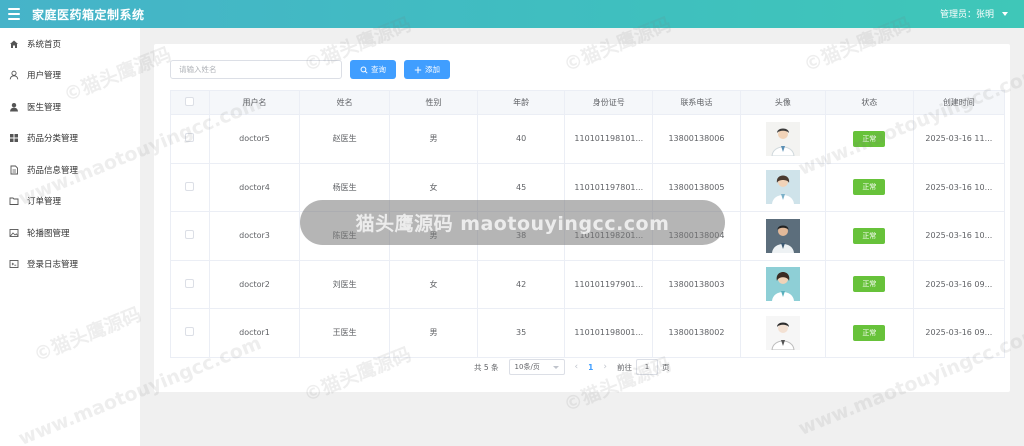 Image resolution: width=1024 pixels, height=446 pixels. Describe the element at coordinates (345, 284) in the screenshot. I see `name-cell: 刘医生` at that location.